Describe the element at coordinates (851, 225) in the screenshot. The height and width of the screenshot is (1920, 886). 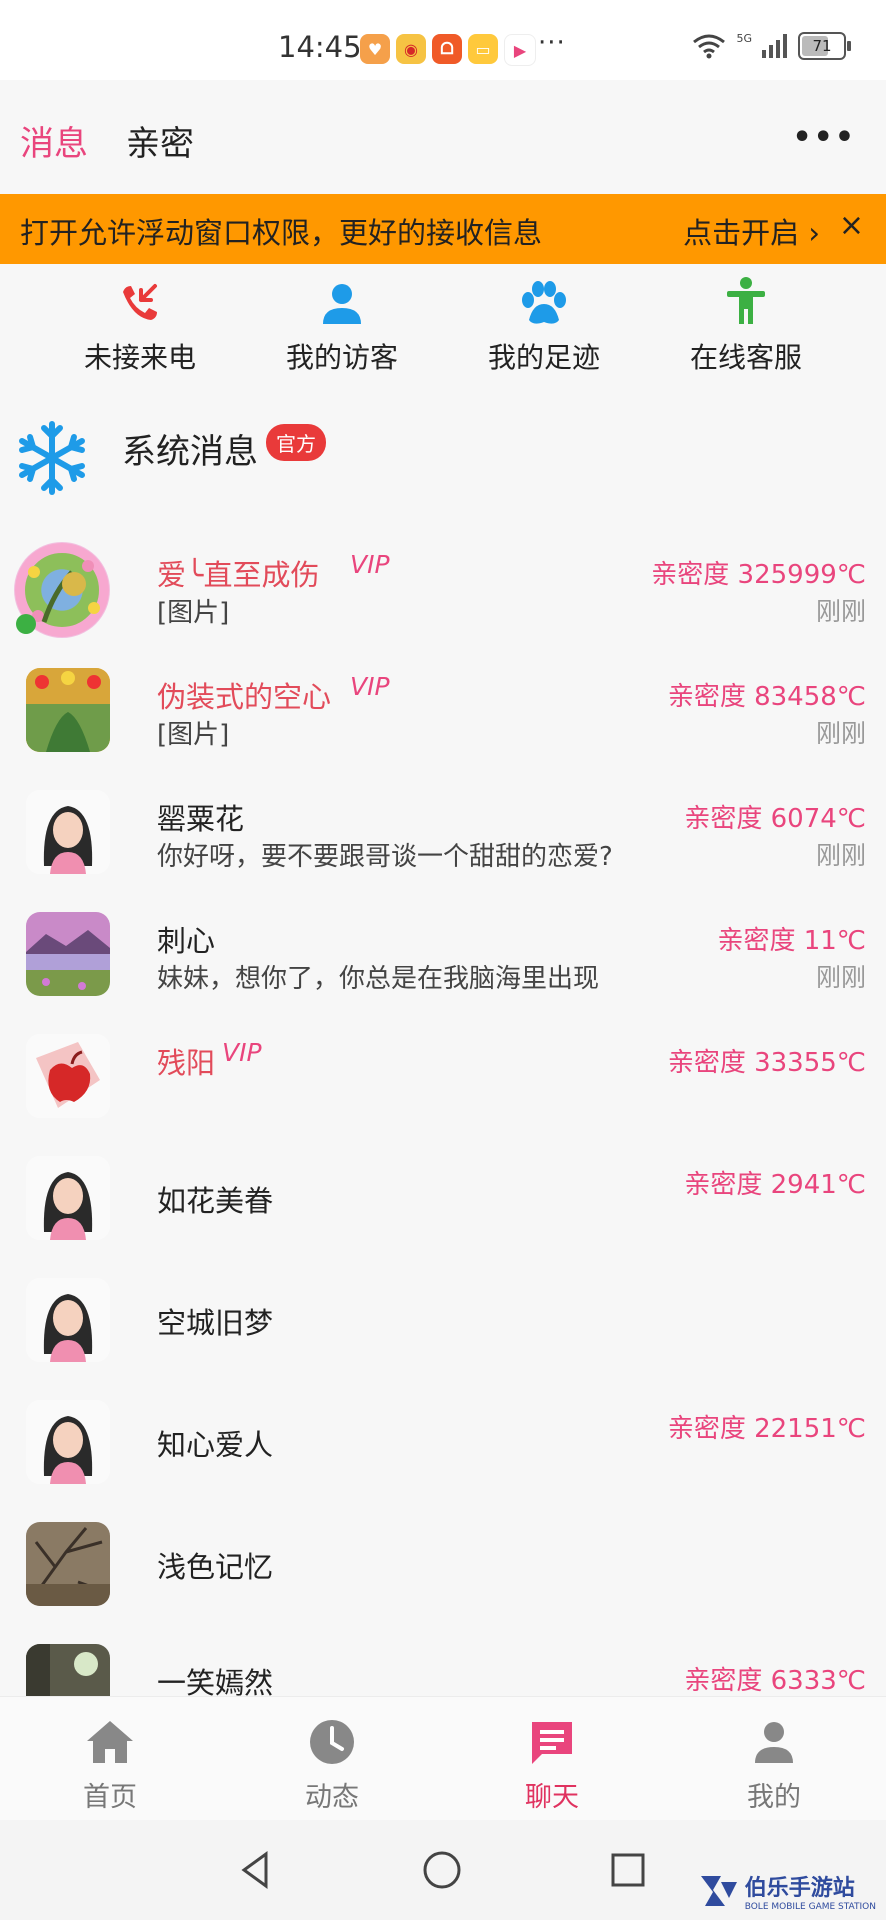
I see `close-icon: ×` at that location.